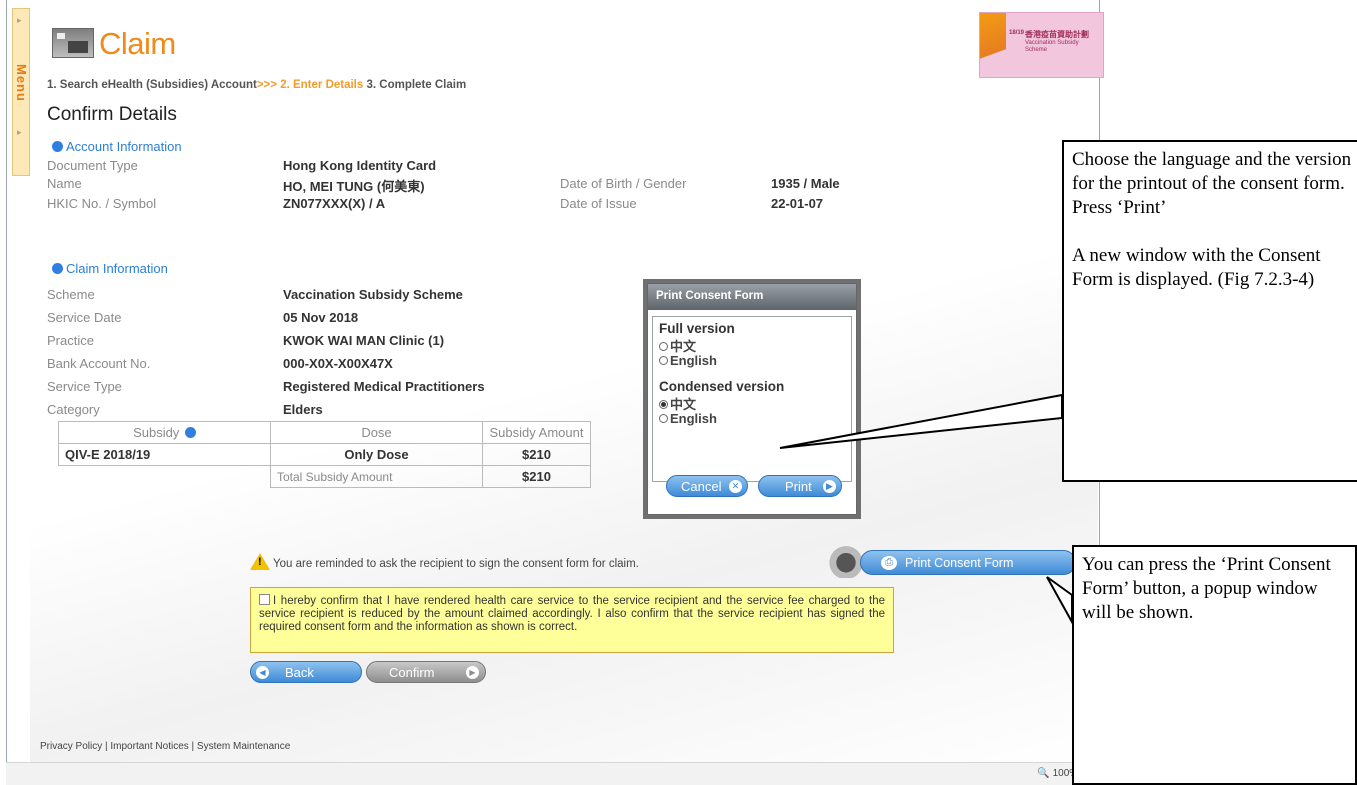 The image size is (1357, 785). I want to click on logo-chinese-text: 香港疫苗資助計劃, so click(1057, 34).